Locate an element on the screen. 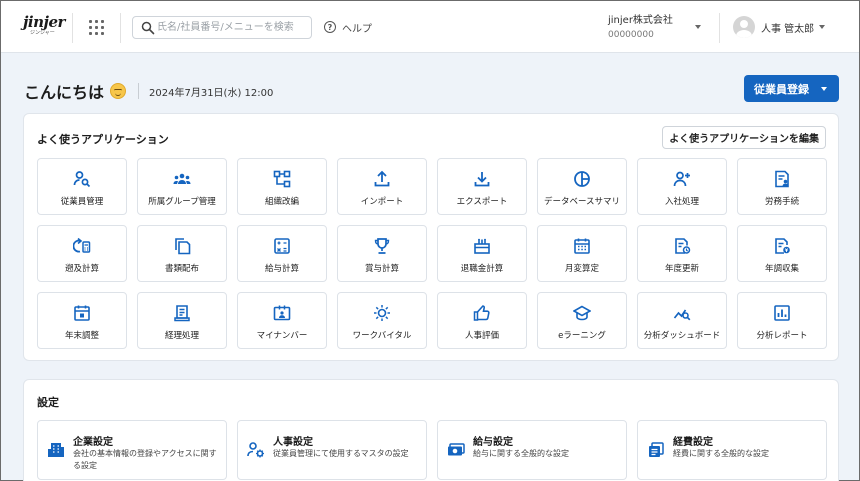  documents-icon is located at coordinates (183, 246).